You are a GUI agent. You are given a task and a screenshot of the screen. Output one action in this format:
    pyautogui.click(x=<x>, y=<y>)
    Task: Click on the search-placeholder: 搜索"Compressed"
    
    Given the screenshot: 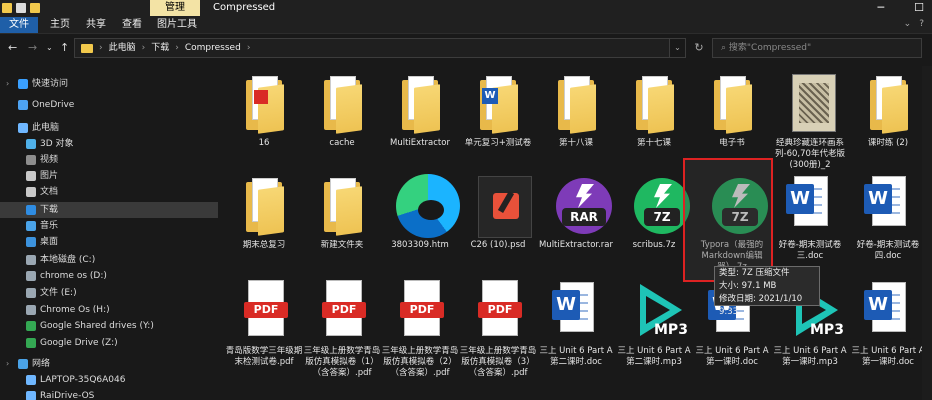 What is the action you would take?
    pyautogui.click(x=770, y=48)
    